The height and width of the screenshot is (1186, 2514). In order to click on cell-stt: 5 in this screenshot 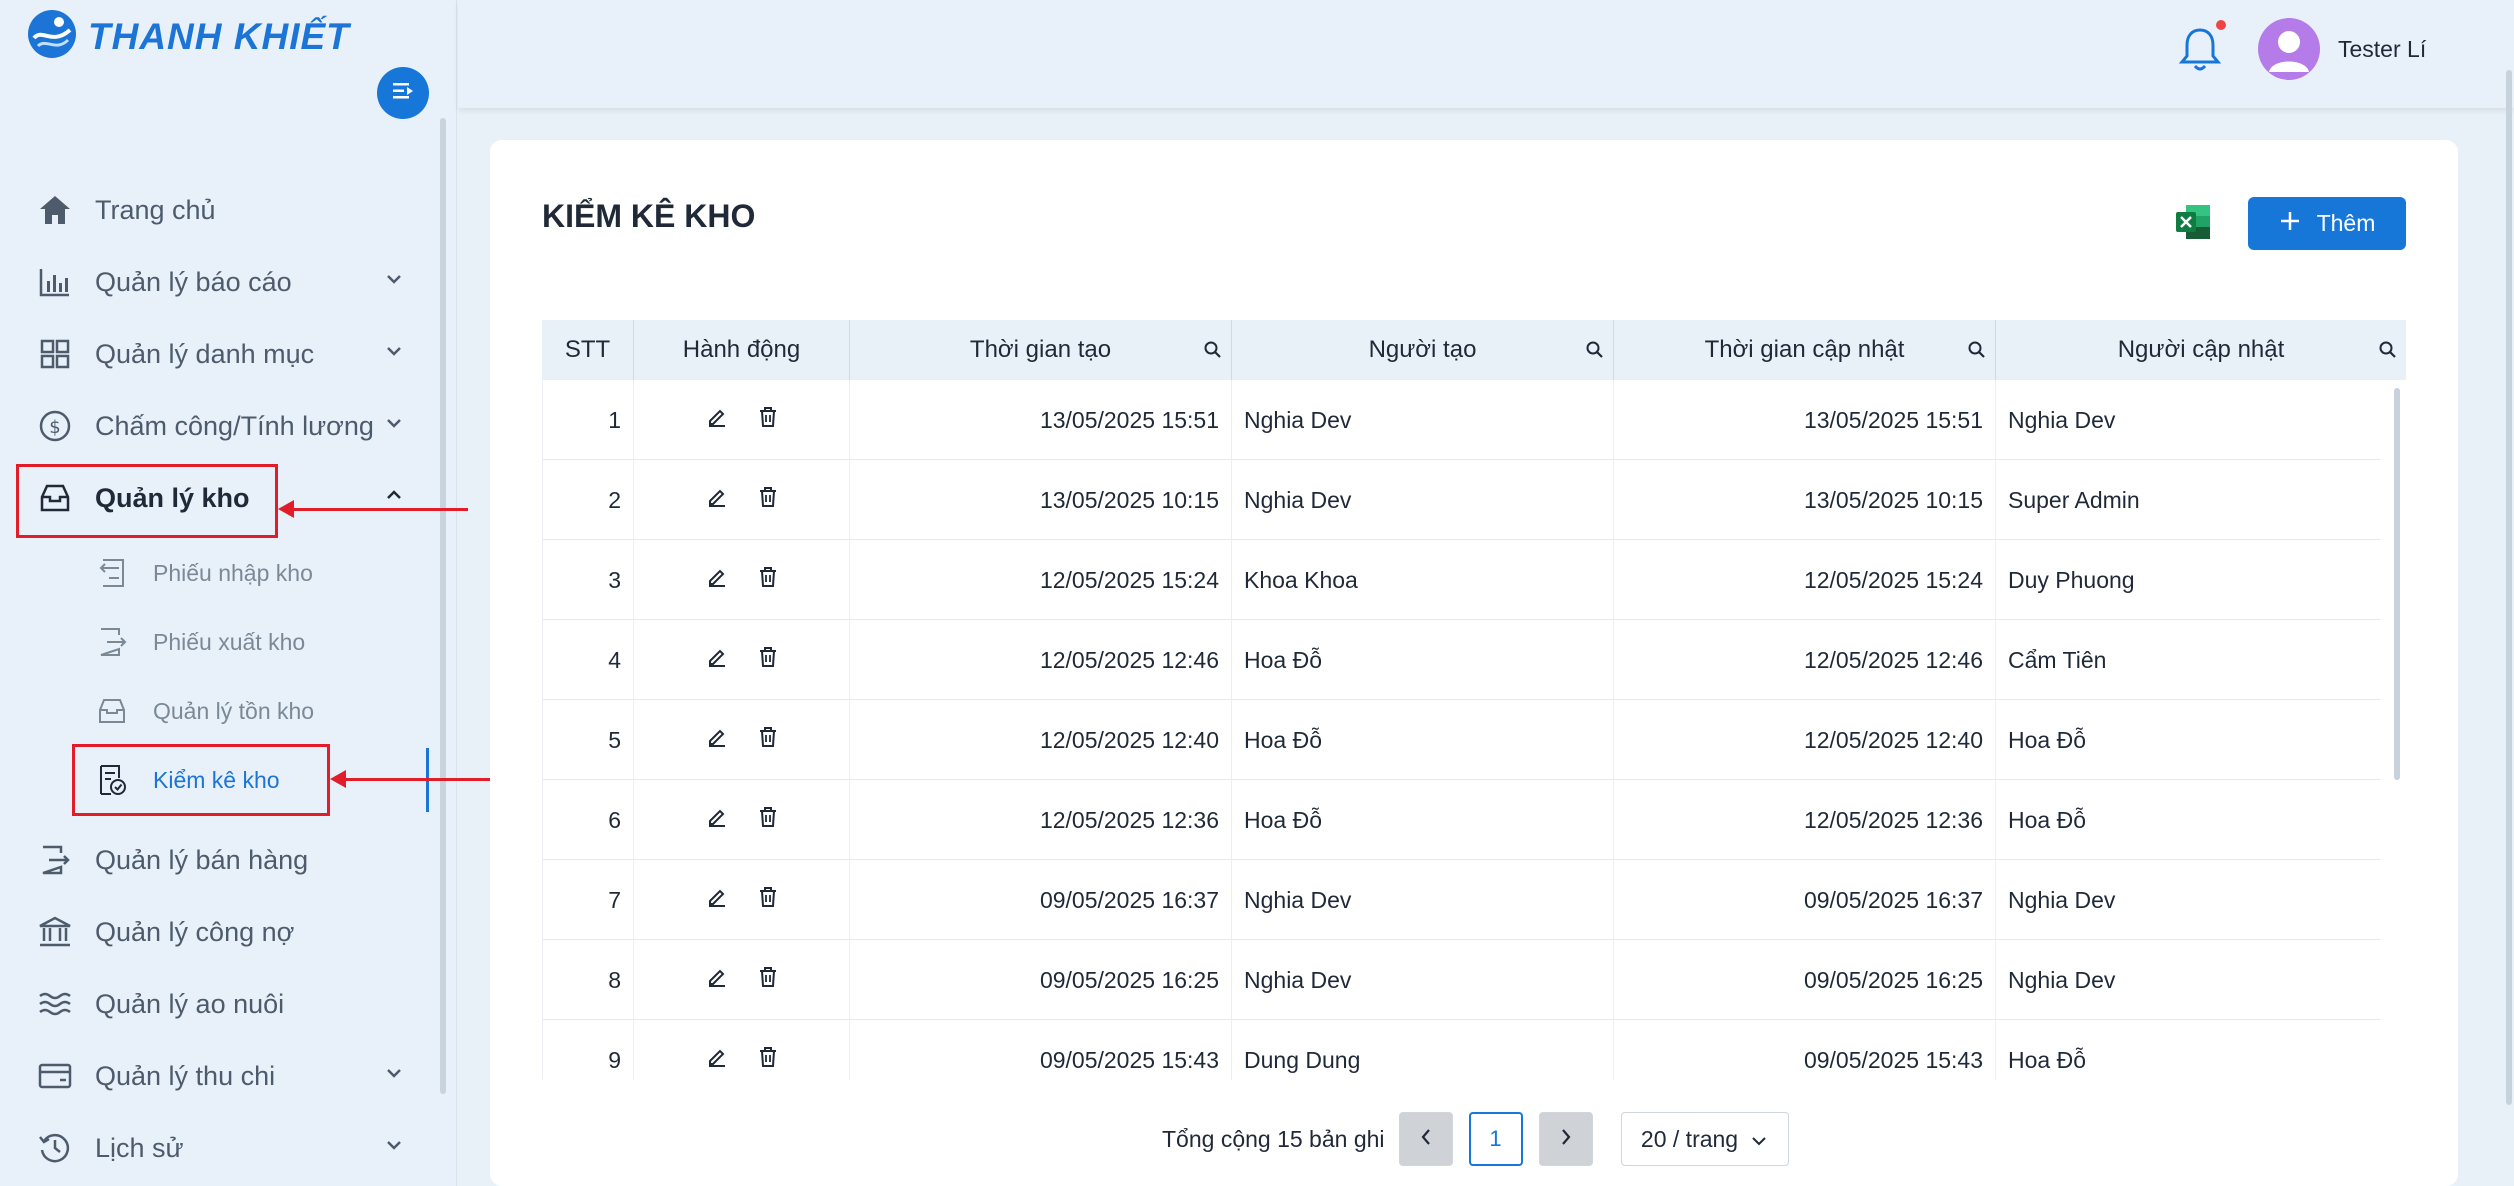, I will do `click(588, 740)`.